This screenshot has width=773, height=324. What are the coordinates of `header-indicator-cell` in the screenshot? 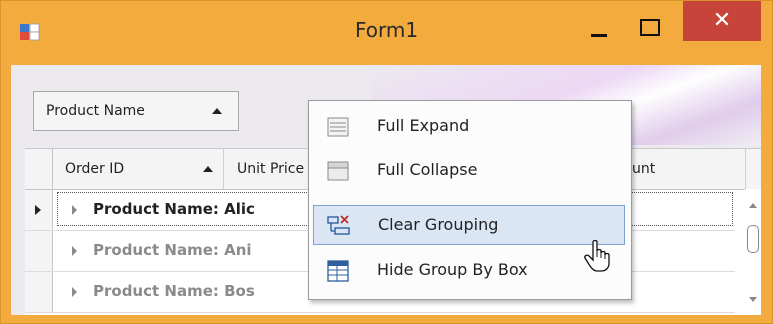 It's located at (39, 169).